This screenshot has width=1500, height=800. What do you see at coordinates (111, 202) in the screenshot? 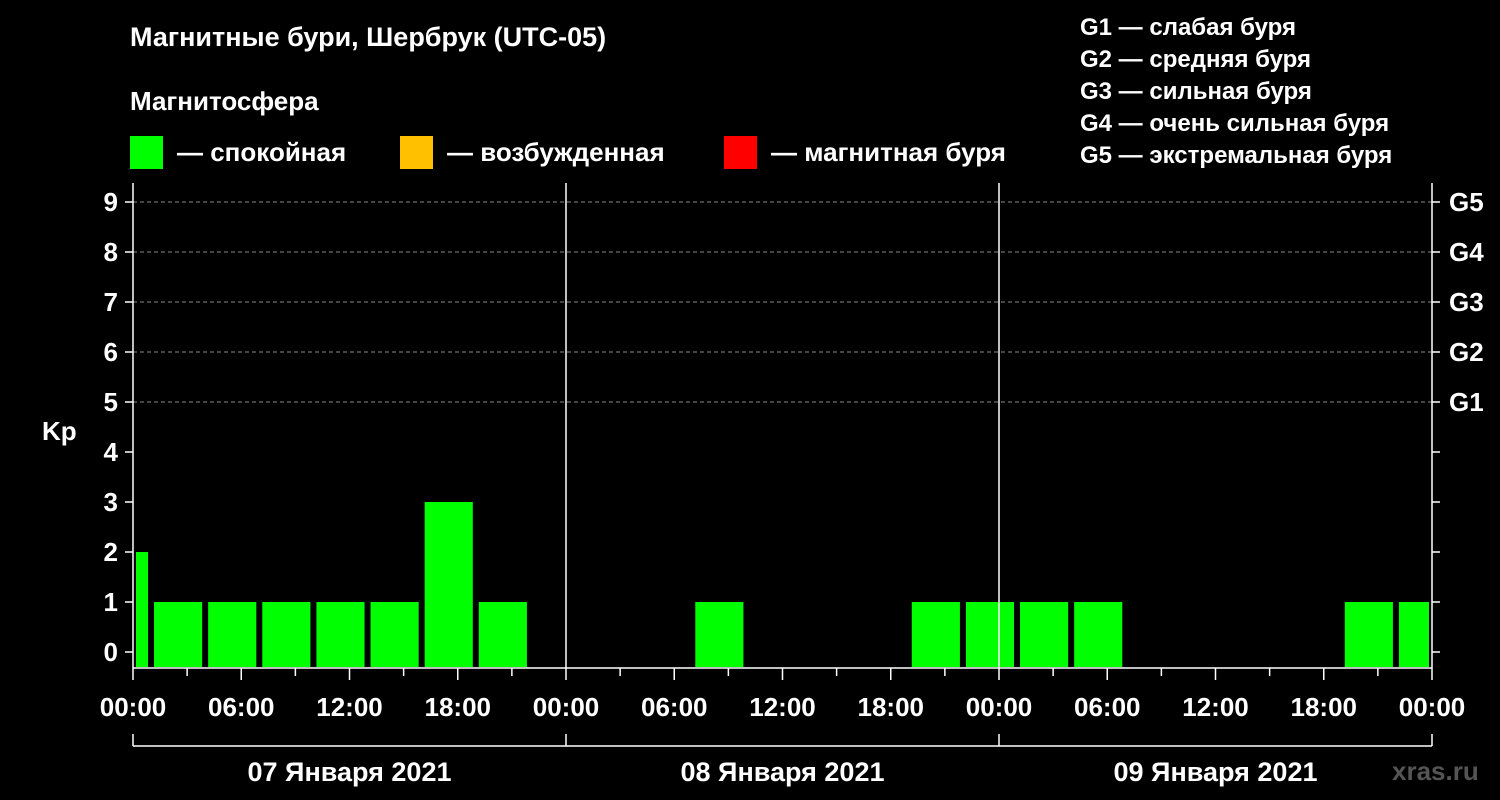
I see `y-tick-label: 9` at bounding box center [111, 202].